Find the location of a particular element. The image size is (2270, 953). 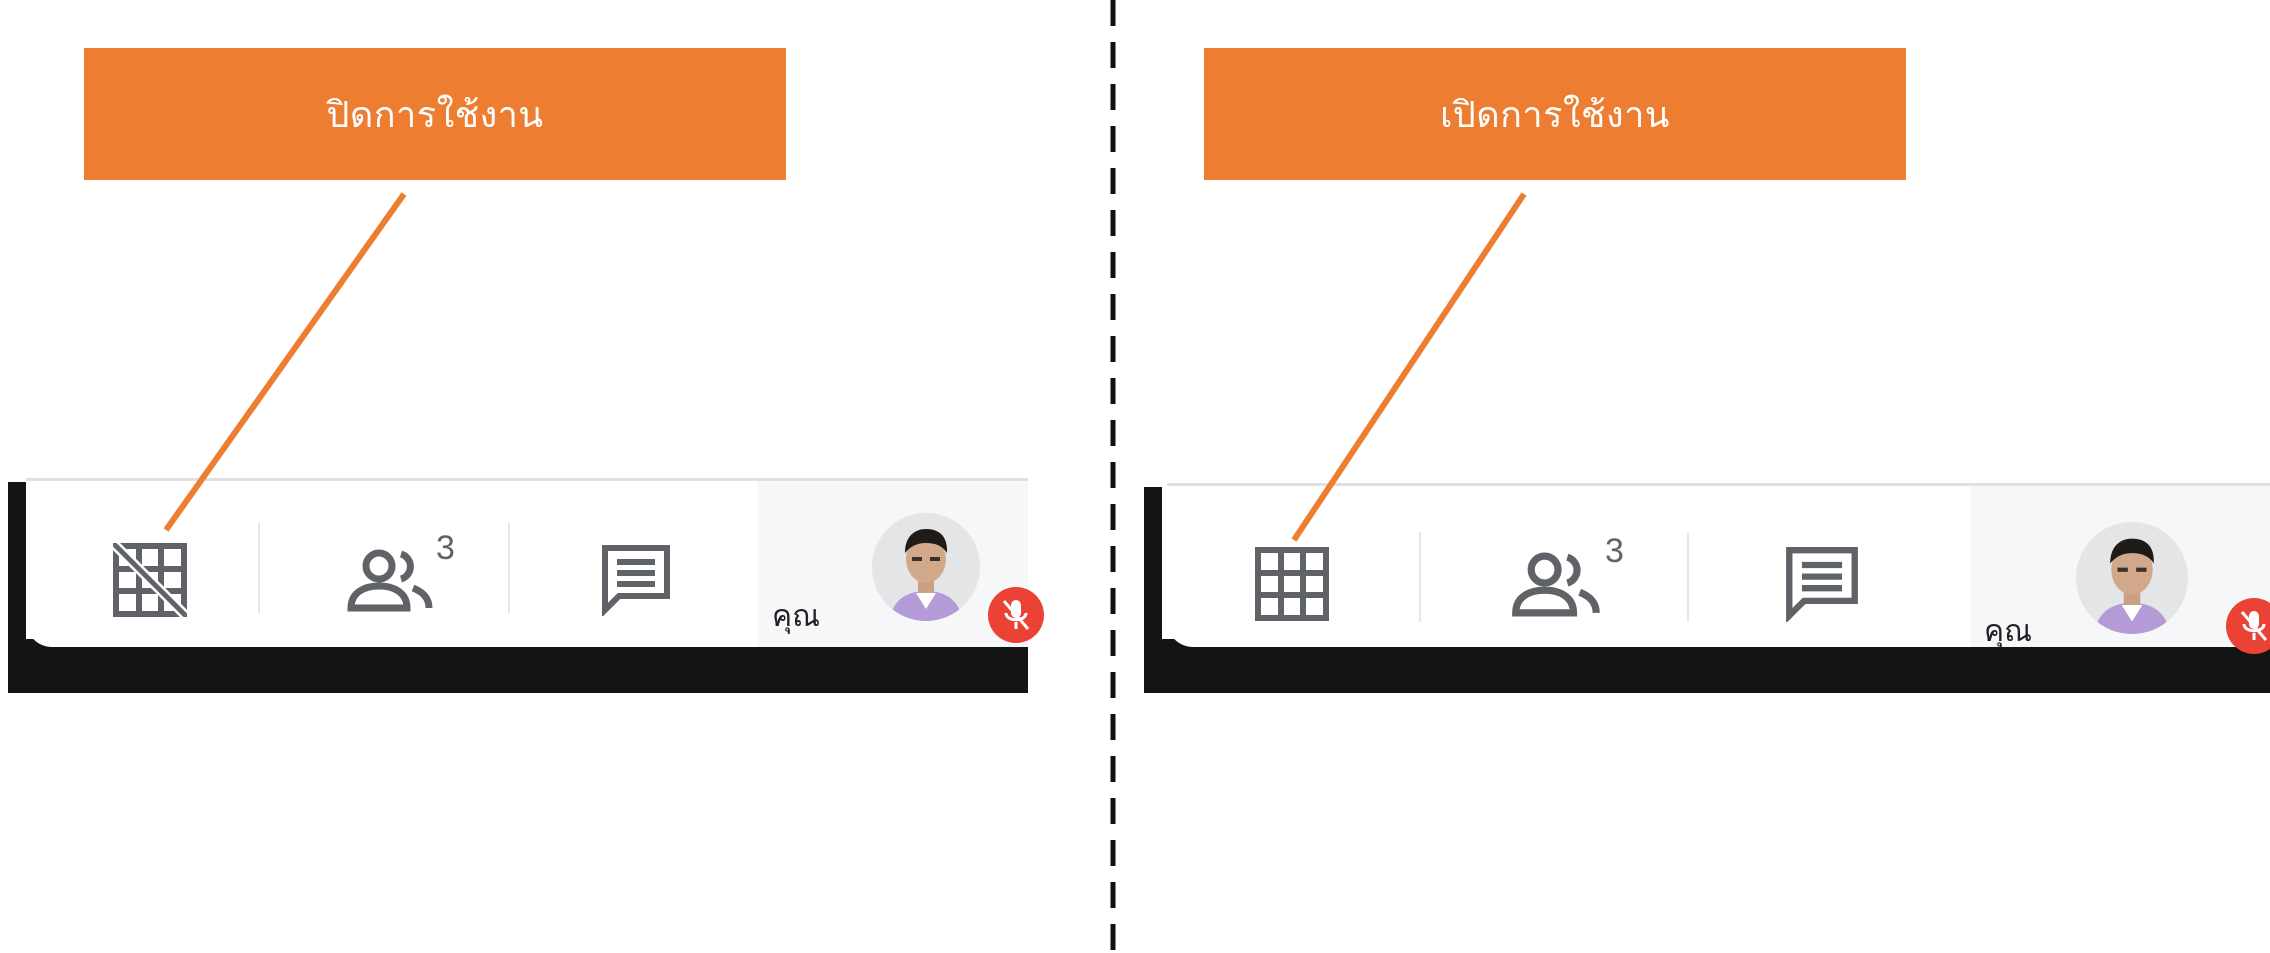

callout-disabled: ปิดการใช้งาน is located at coordinates (435, 114).